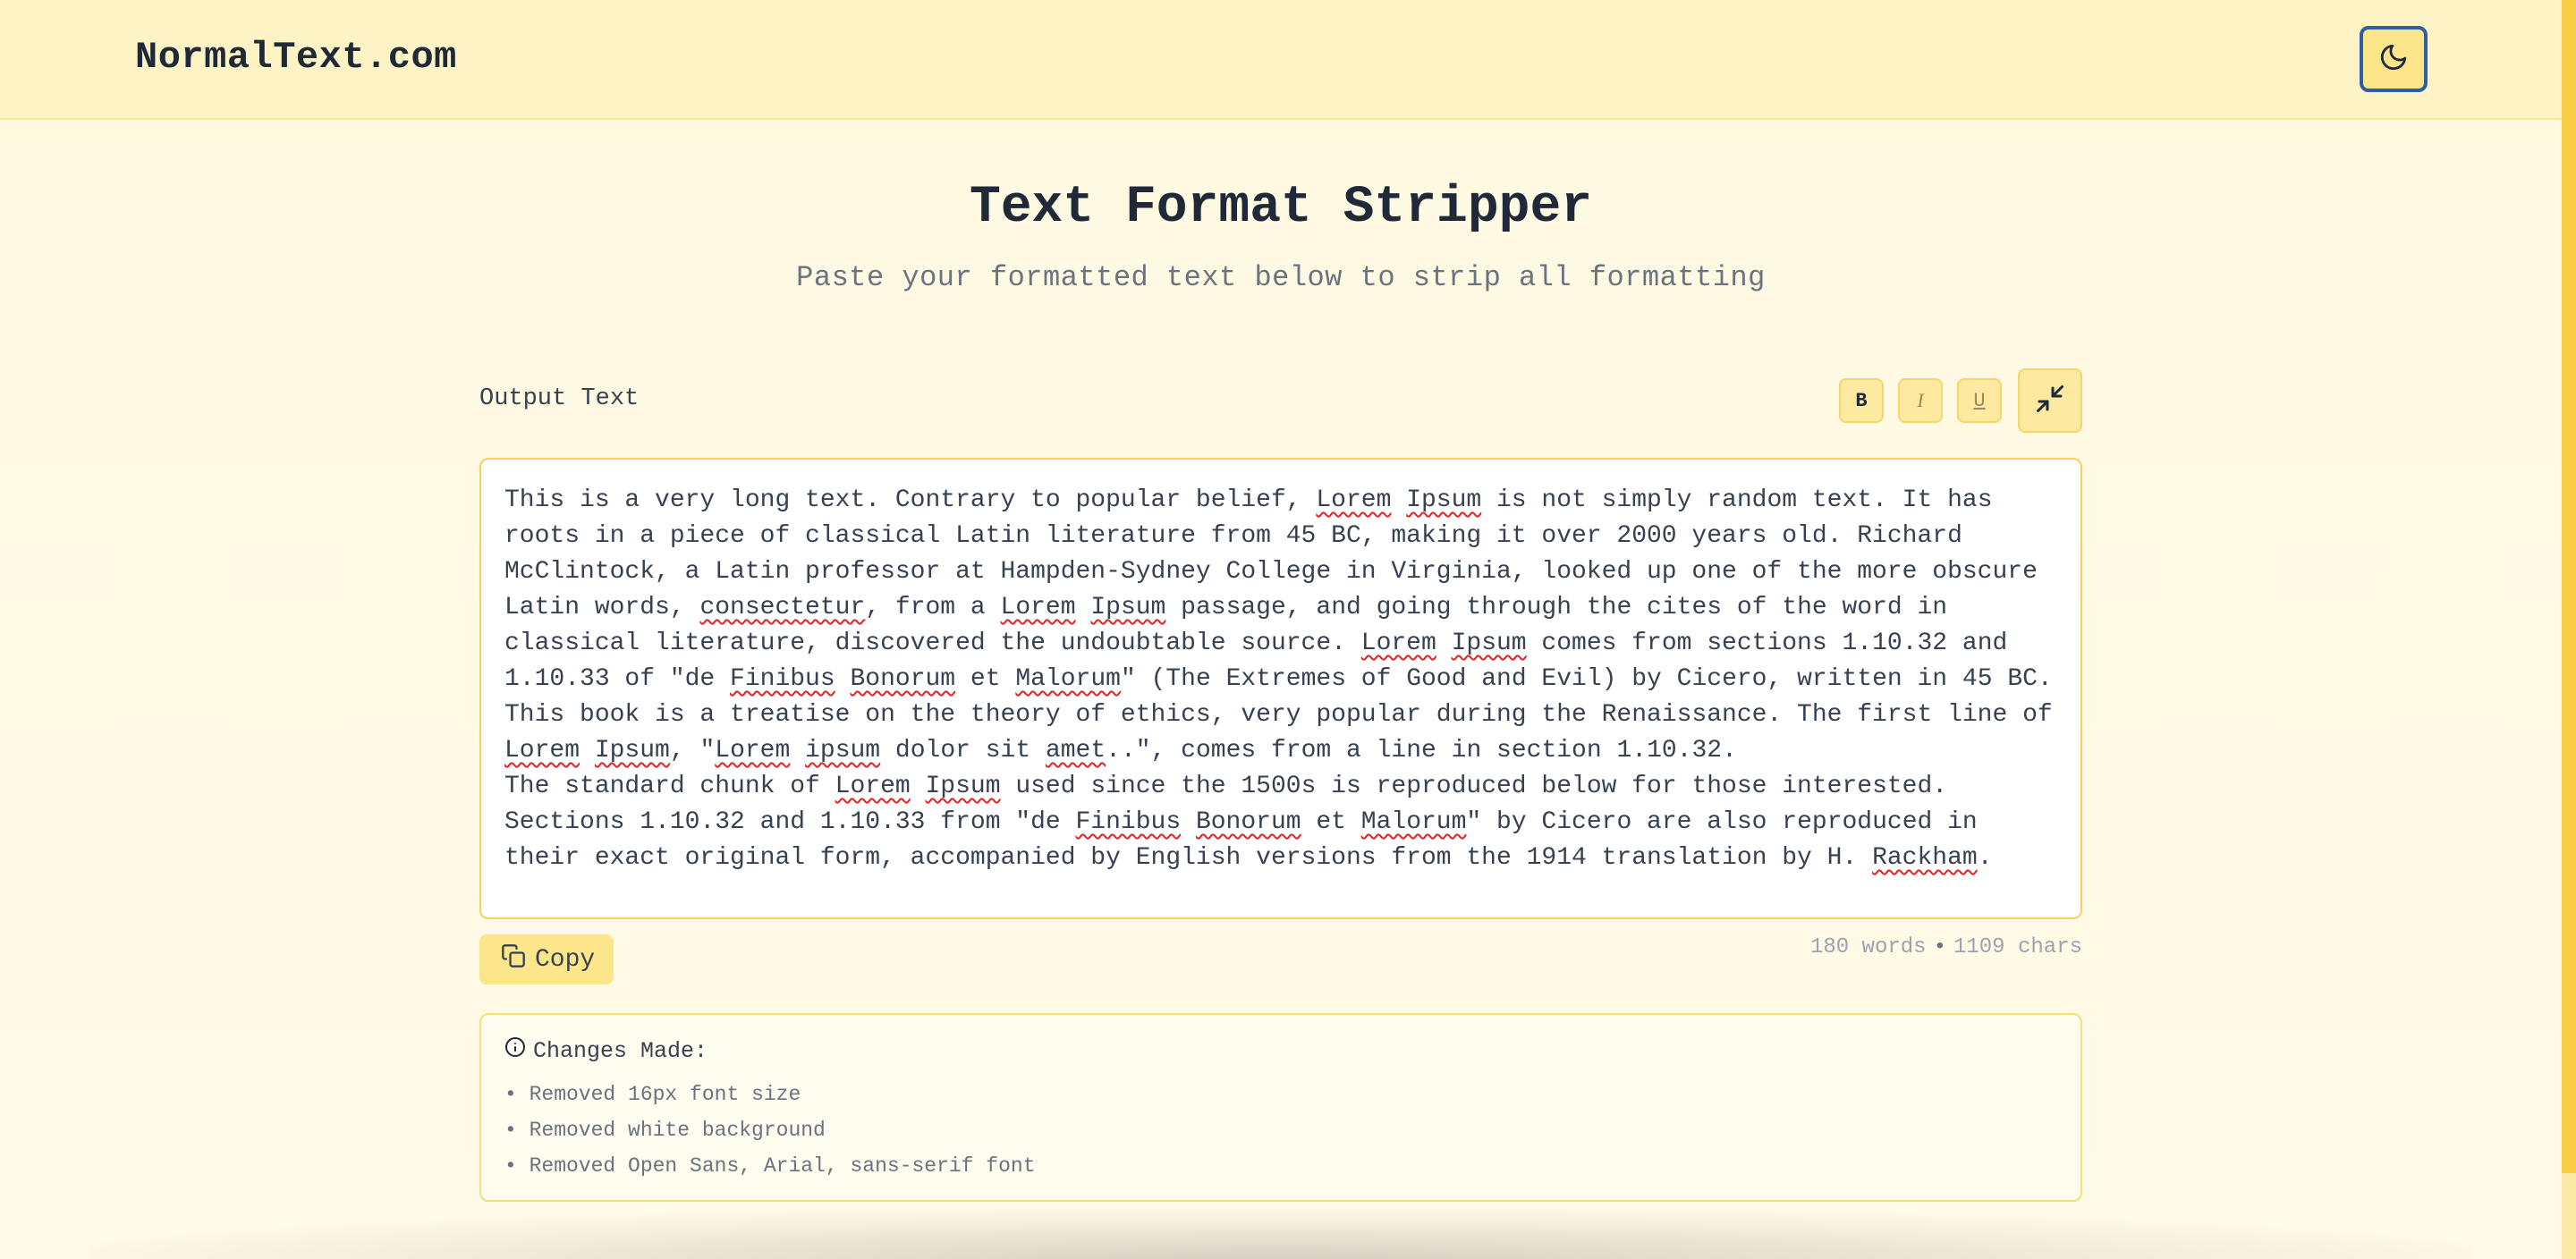 Image resolution: width=2576 pixels, height=1259 pixels. Describe the element at coordinates (1075, 751) in the screenshot. I see `misspelled-word: amet` at that location.